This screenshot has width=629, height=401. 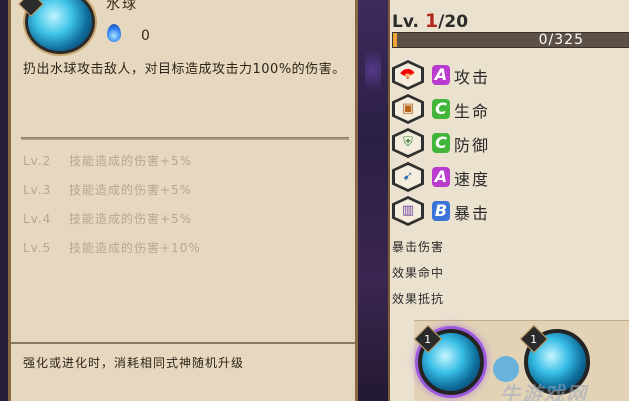 I want to click on skill-name: 水球, so click(x=122, y=6).